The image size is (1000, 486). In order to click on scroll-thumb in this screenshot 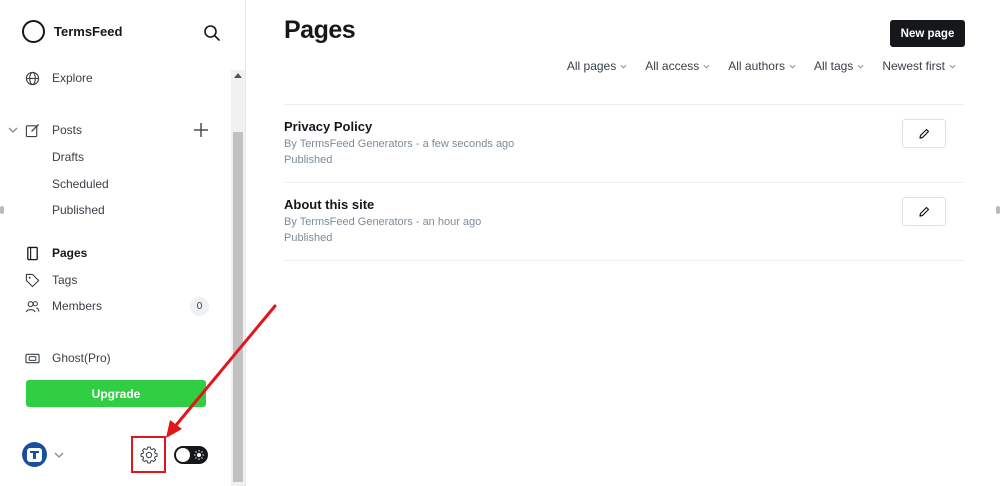, I will do `click(238, 307)`.